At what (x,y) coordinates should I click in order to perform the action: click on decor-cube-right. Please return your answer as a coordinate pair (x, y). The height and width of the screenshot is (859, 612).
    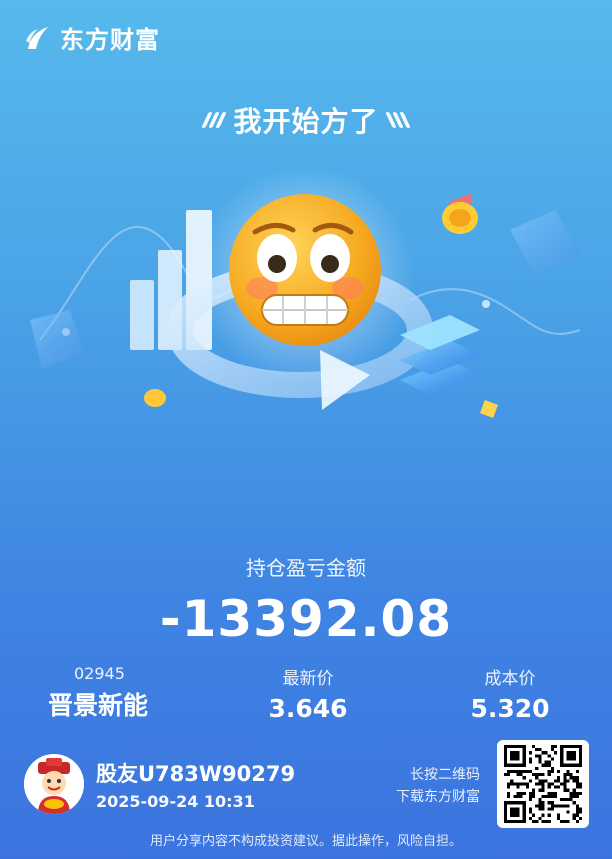
    Looking at the image, I should click on (545, 242).